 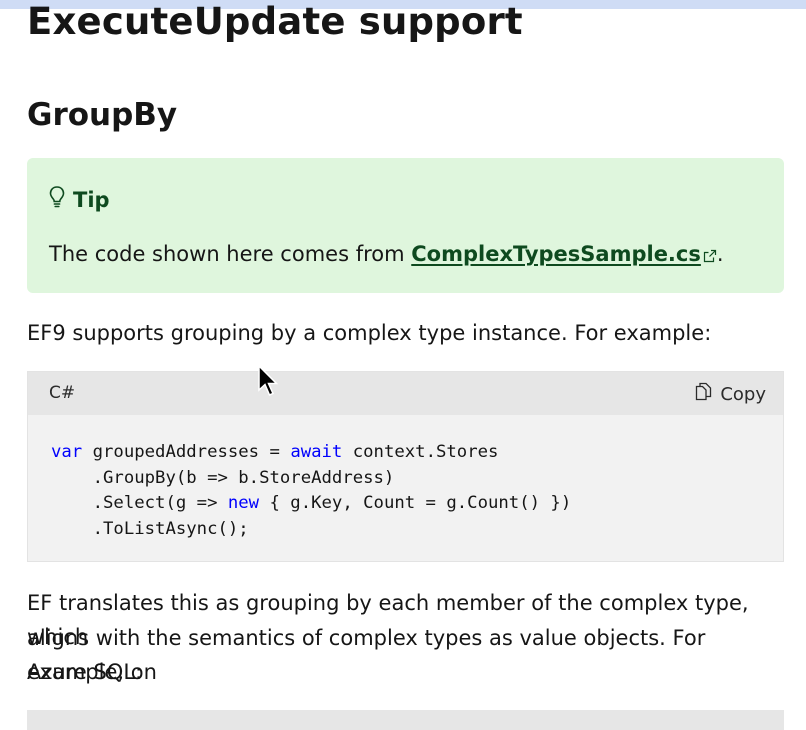 I want to click on code-token: .ToListAsync();, so click(x=150, y=528).